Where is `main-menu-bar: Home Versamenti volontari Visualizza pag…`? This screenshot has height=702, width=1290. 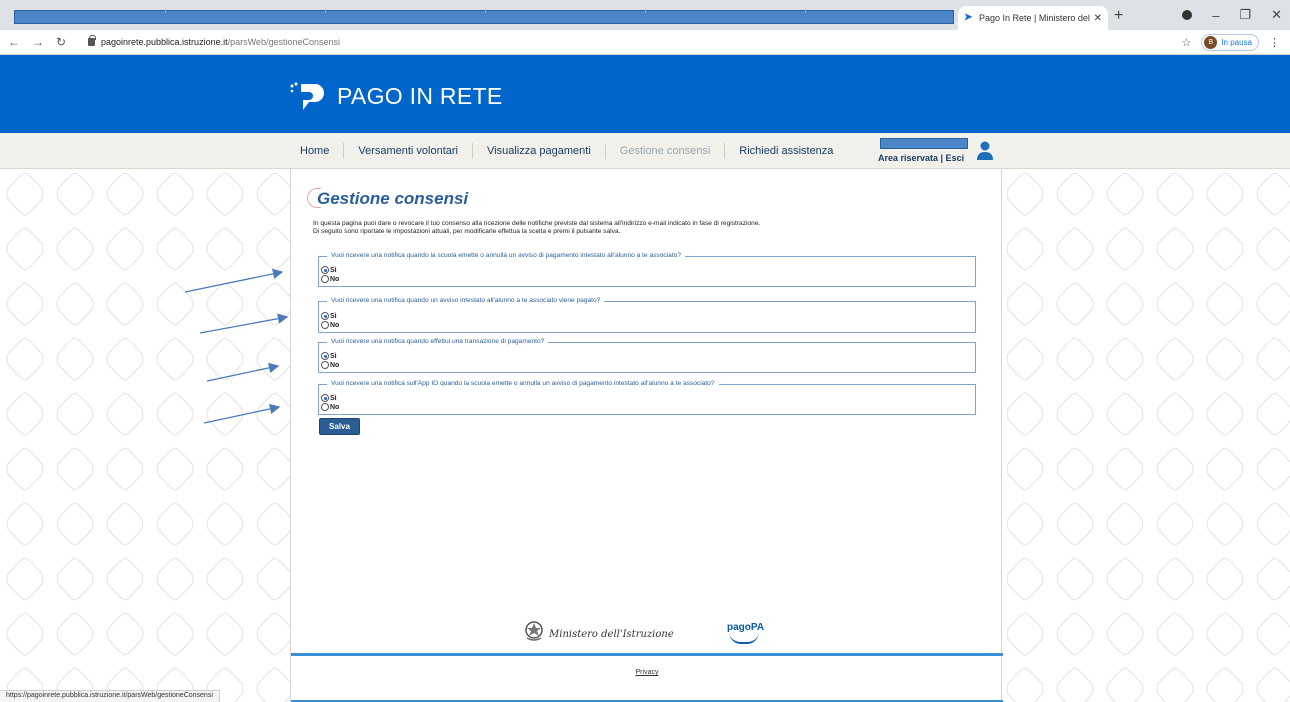 main-menu-bar: Home Versamenti volontari Visualizza pag… is located at coordinates (645, 151).